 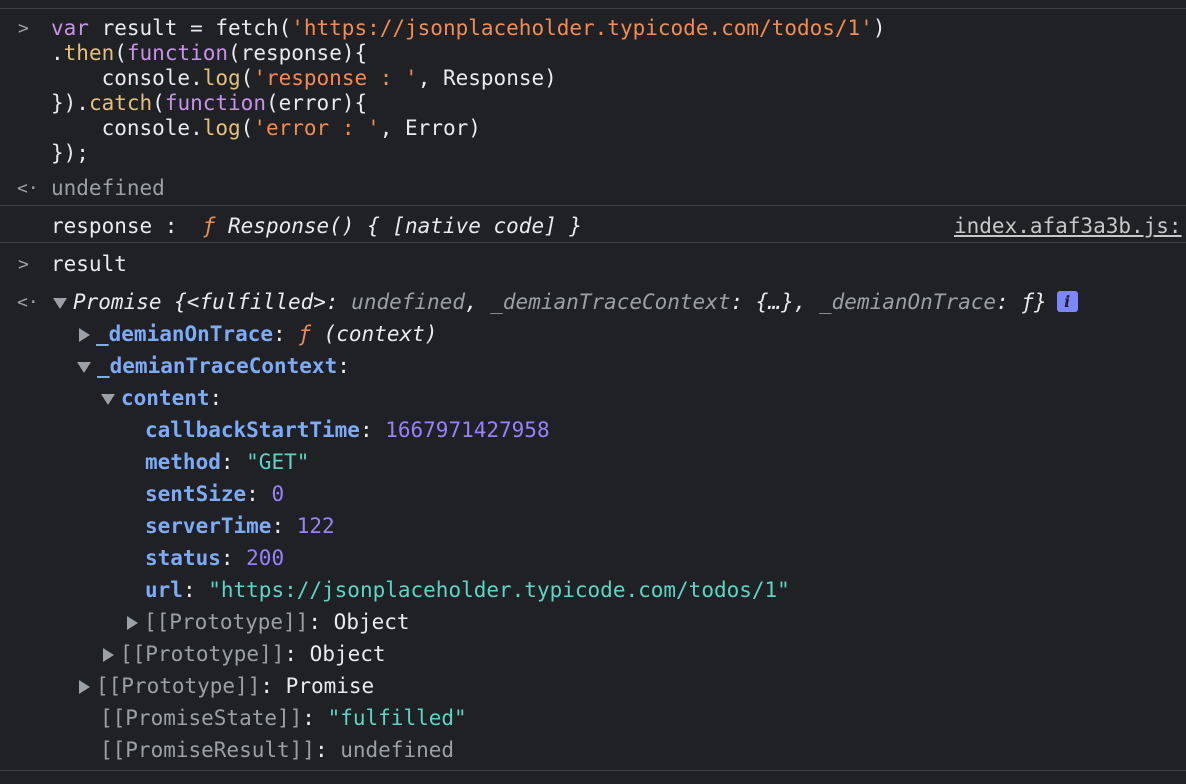 I want to click on property-key: method, so click(x=183, y=462).